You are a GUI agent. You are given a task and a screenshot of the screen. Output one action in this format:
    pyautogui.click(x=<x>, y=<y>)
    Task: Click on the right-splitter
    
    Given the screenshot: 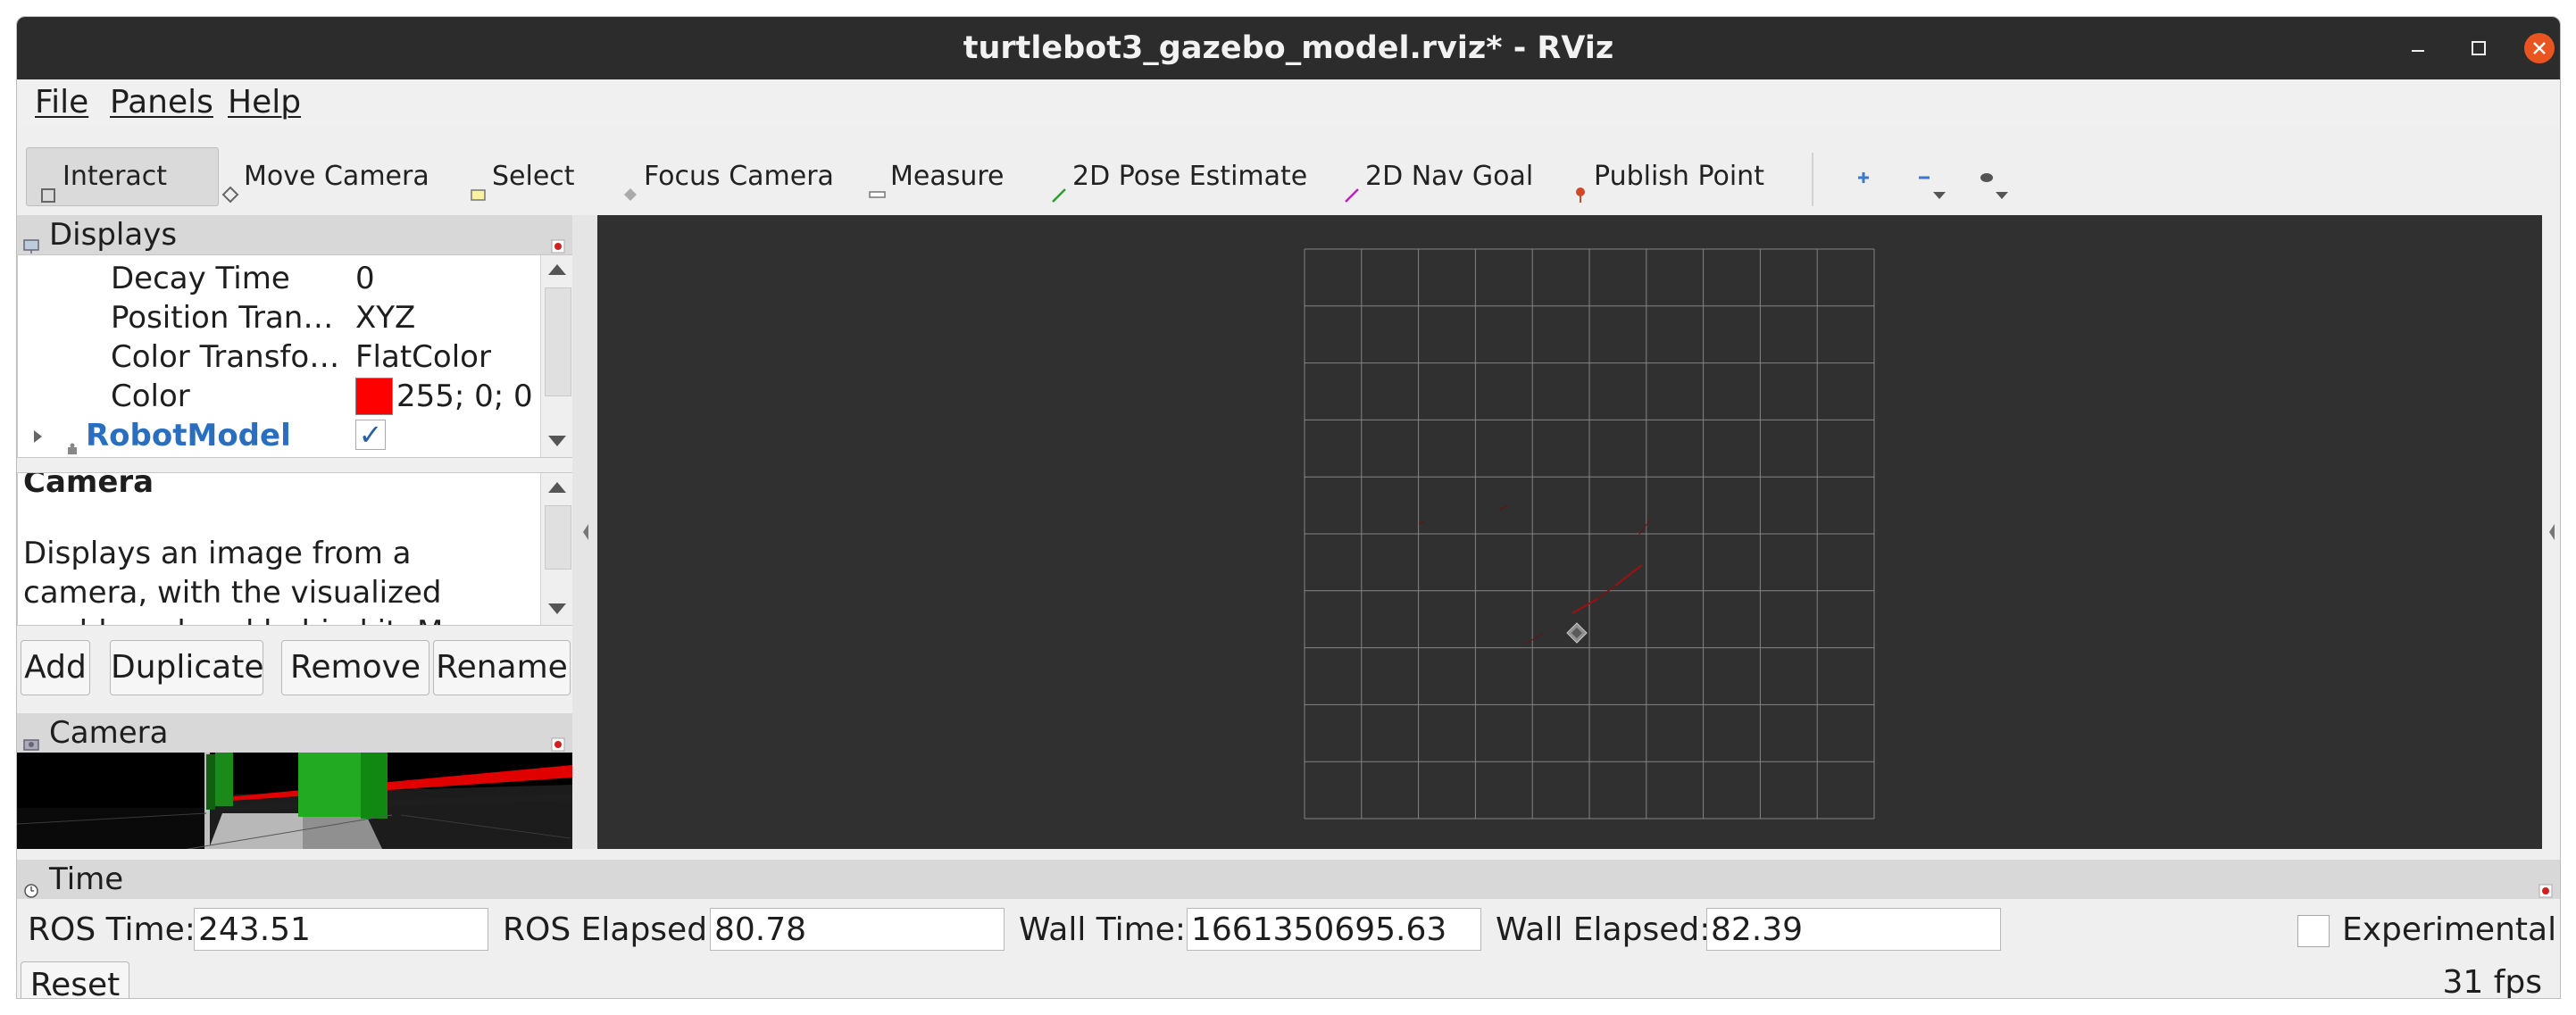 What is the action you would take?
    pyautogui.click(x=2551, y=532)
    